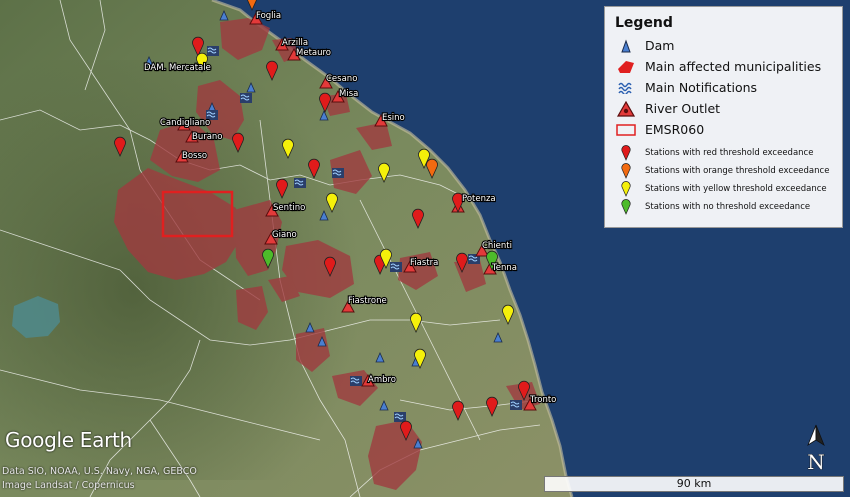 The height and width of the screenshot is (497, 850). What do you see at coordinates (626, 153) in the screenshot?
I see `red-pin-icon` at bounding box center [626, 153].